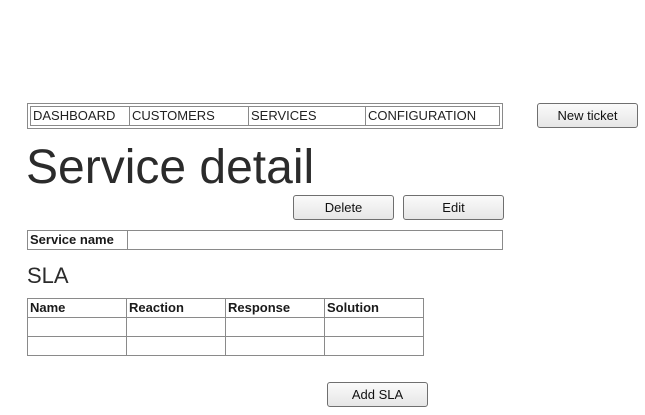 The image size is (645, 415). Describe the element at coordinates (432, 116) in the screenshot. I see `nav-item-configuration: CONFIGURATION` at that location.